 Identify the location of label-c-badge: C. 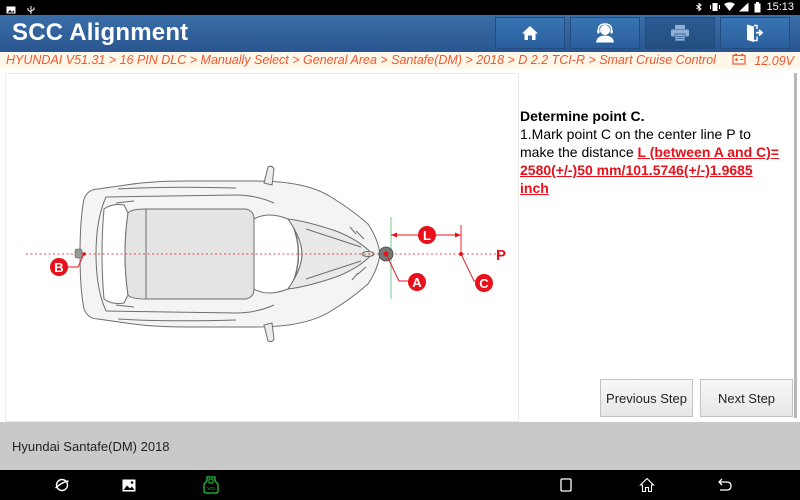
(484, 283).